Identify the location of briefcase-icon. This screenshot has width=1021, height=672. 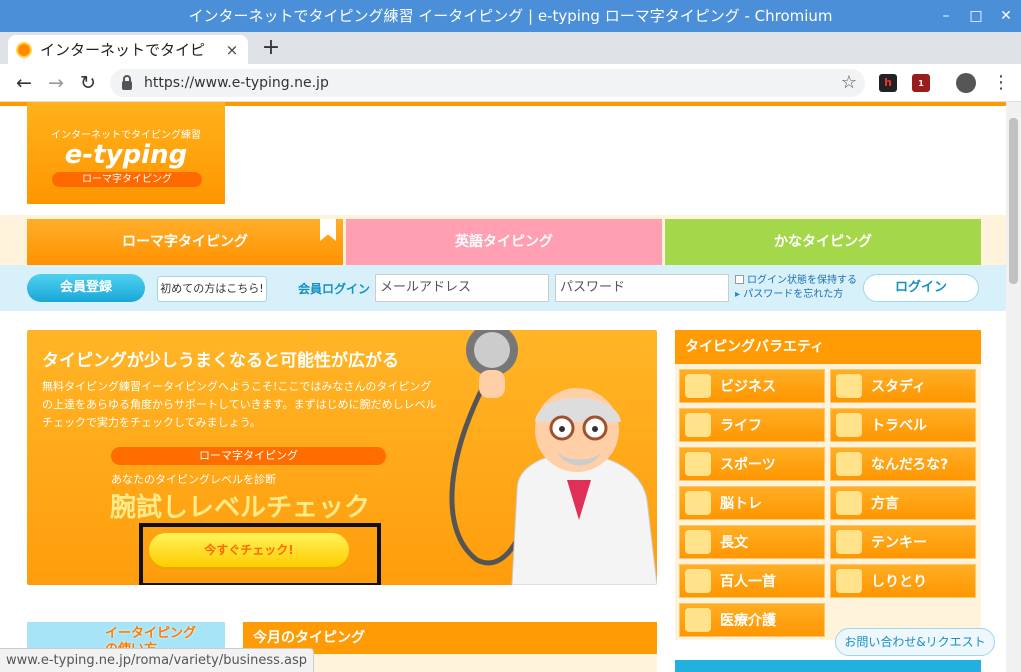
(698, 386).